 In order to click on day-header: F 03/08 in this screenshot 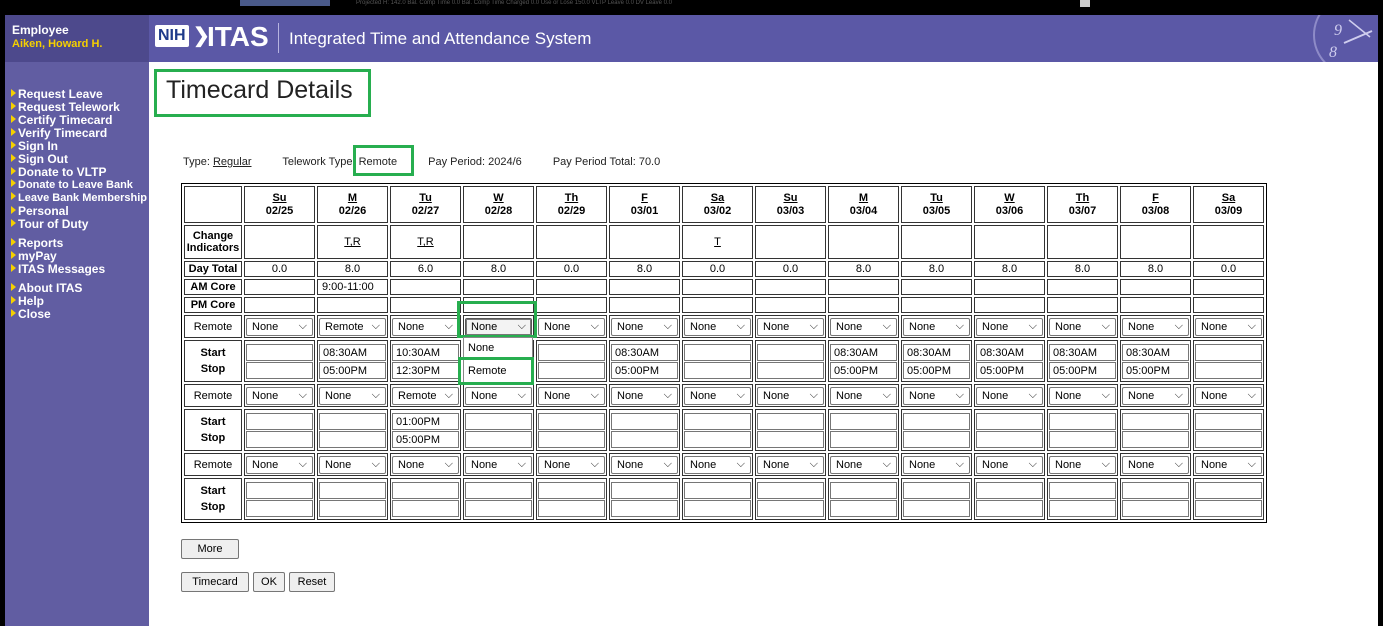, I will do `click(1155, 204)`.